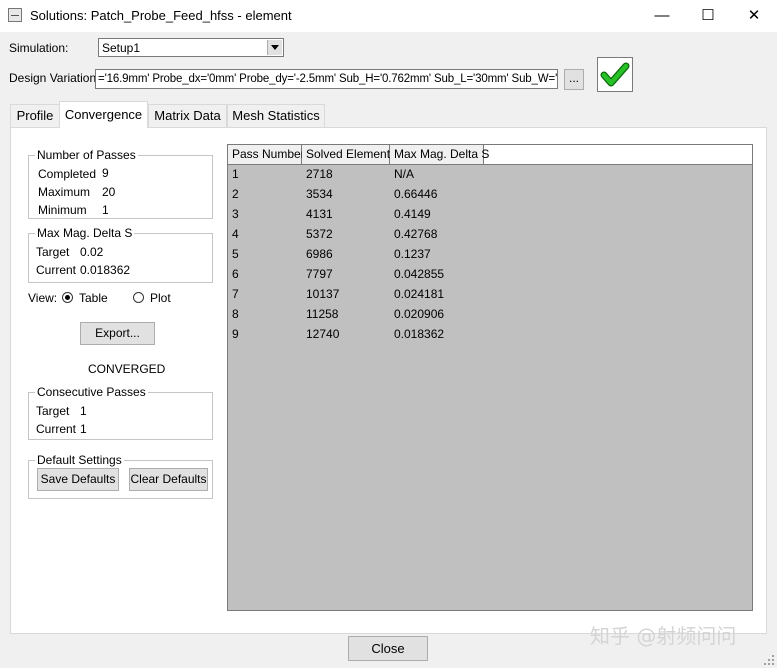 The image size is (777, 668). I want to click on delta-current-label: Current, so click(56, 270).